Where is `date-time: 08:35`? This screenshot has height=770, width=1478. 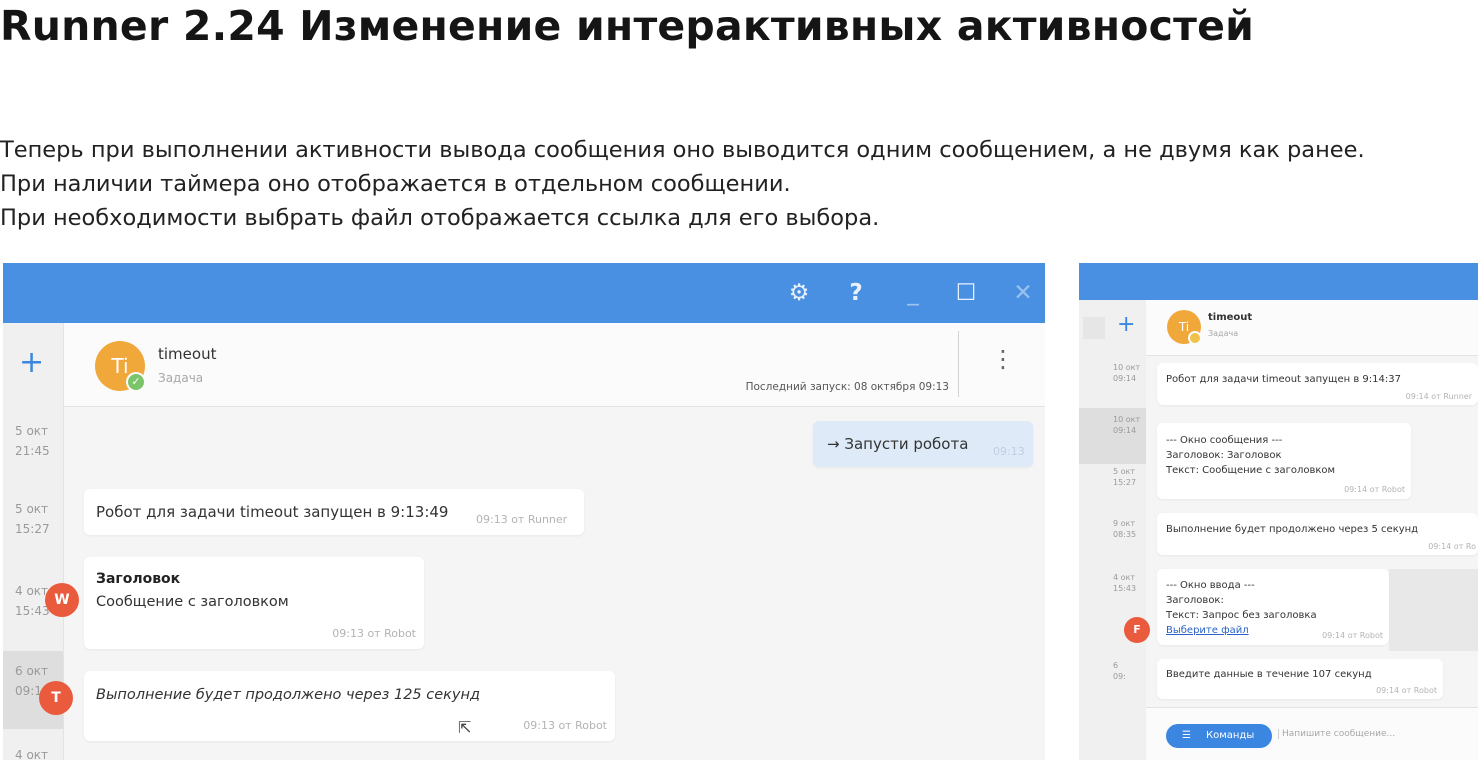
date-time: 08:35 is located at coordinates (1125, 534).